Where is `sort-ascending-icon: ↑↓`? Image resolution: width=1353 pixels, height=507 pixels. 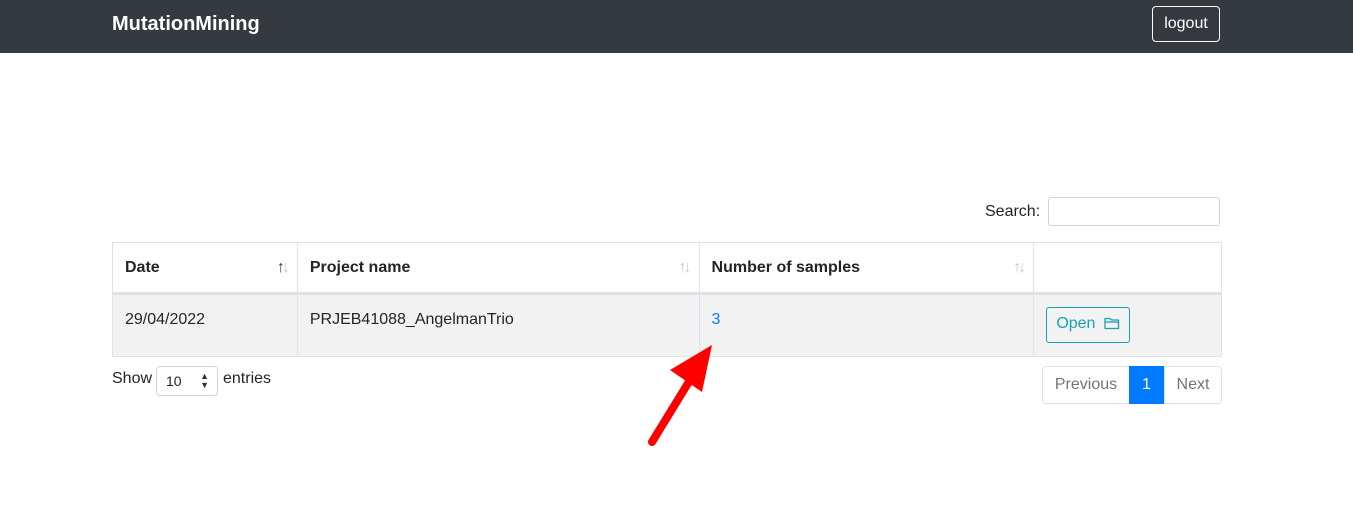 sort-ascending-icon: ↑↓ is located at coordinates (283, 267).